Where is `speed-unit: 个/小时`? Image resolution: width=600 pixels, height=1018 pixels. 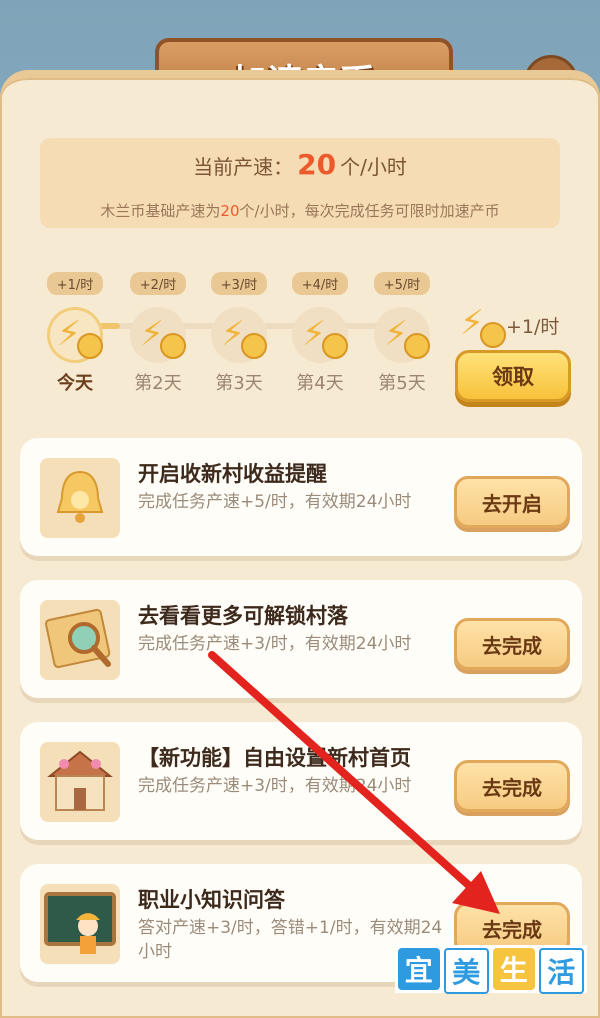
speed-unit: 个/小时 is located at coordinates (373, 167).